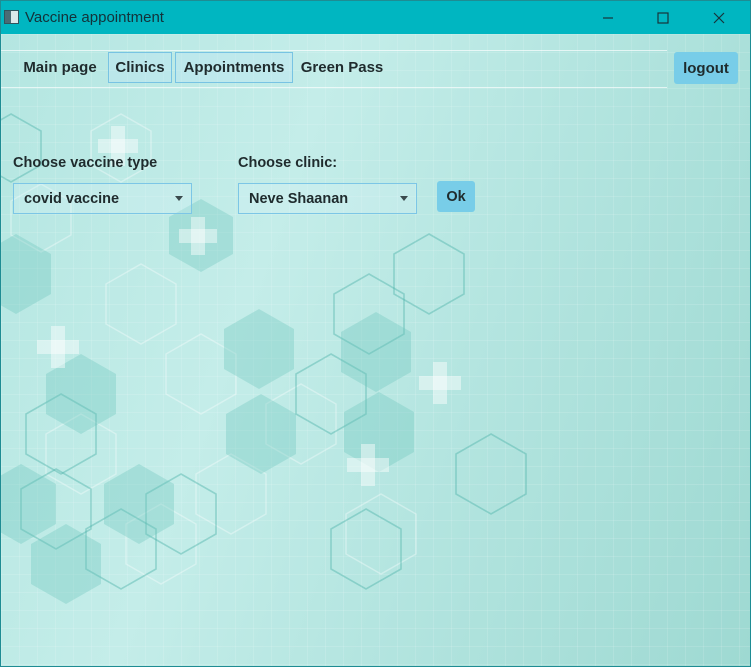 The width and height of the screenshot is (751, 667). What do you see at coordinates (234, 67) in the screenshot?
I see `nav-appointments: Appointments` at bounding box center [234, 67].